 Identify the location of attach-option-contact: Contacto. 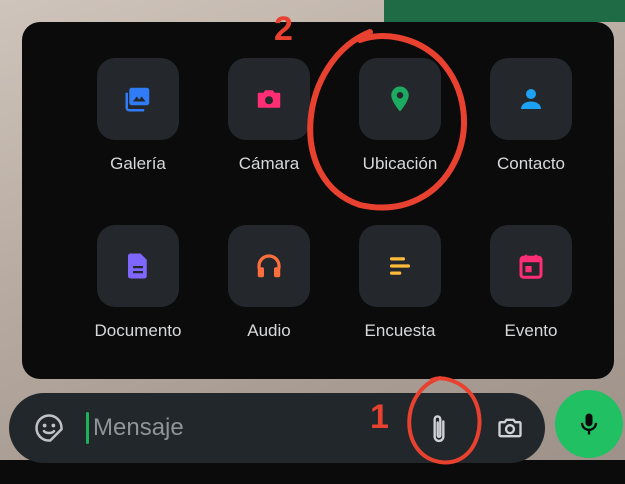
(531, 116).